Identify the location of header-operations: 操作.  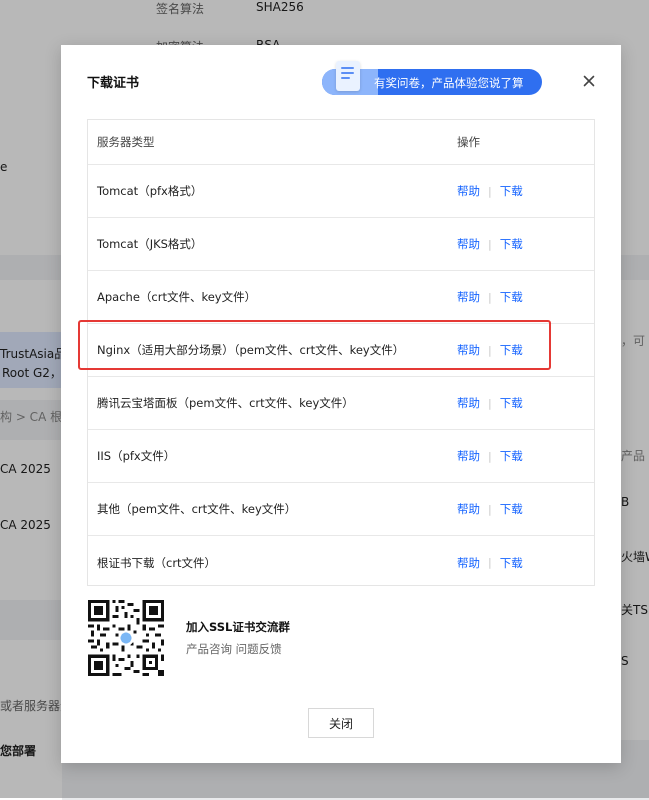
(468, 142).